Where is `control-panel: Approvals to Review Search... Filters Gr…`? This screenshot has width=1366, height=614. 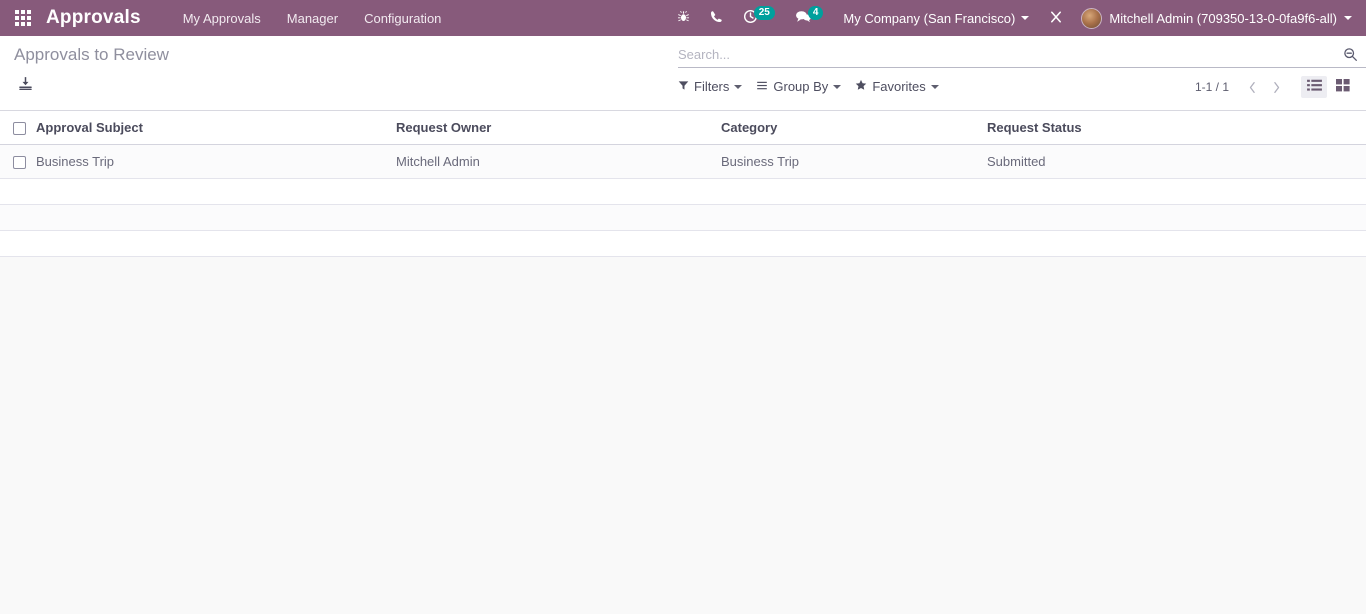 control-panel: Approvals to Review Search... Filters Gr… is located at coordinates (683, 73).